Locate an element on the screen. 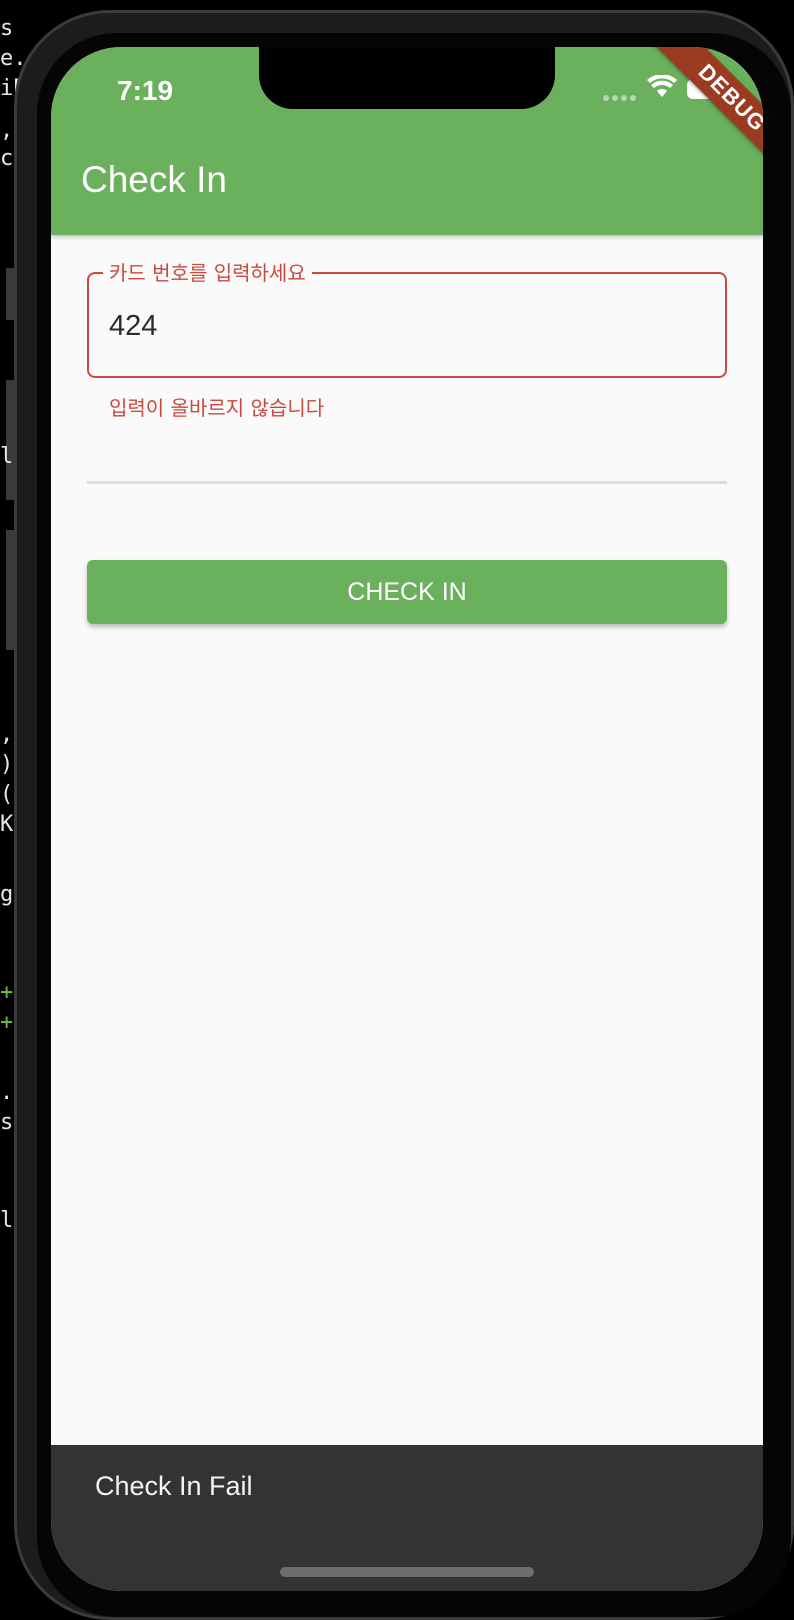 This screenshot has height=1620, width=794. app-bar: 7:19 DEBUG Check In is located at coordinates (407, 141).